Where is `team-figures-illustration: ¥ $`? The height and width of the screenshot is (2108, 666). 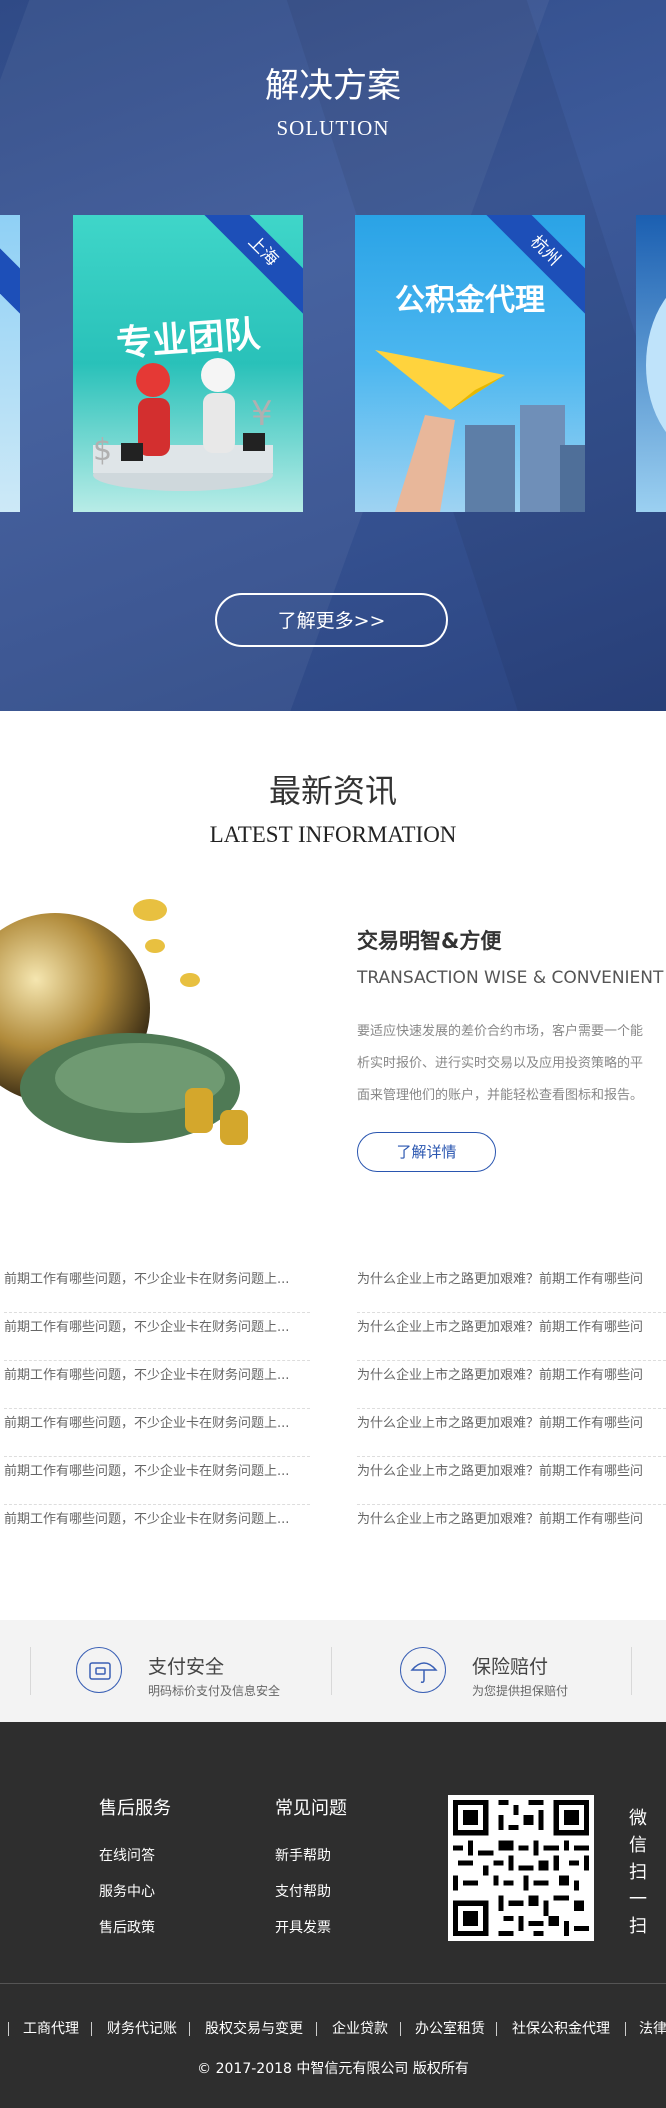
team-figures-illustration: ¥ $ is located at coordinates (183, 424).